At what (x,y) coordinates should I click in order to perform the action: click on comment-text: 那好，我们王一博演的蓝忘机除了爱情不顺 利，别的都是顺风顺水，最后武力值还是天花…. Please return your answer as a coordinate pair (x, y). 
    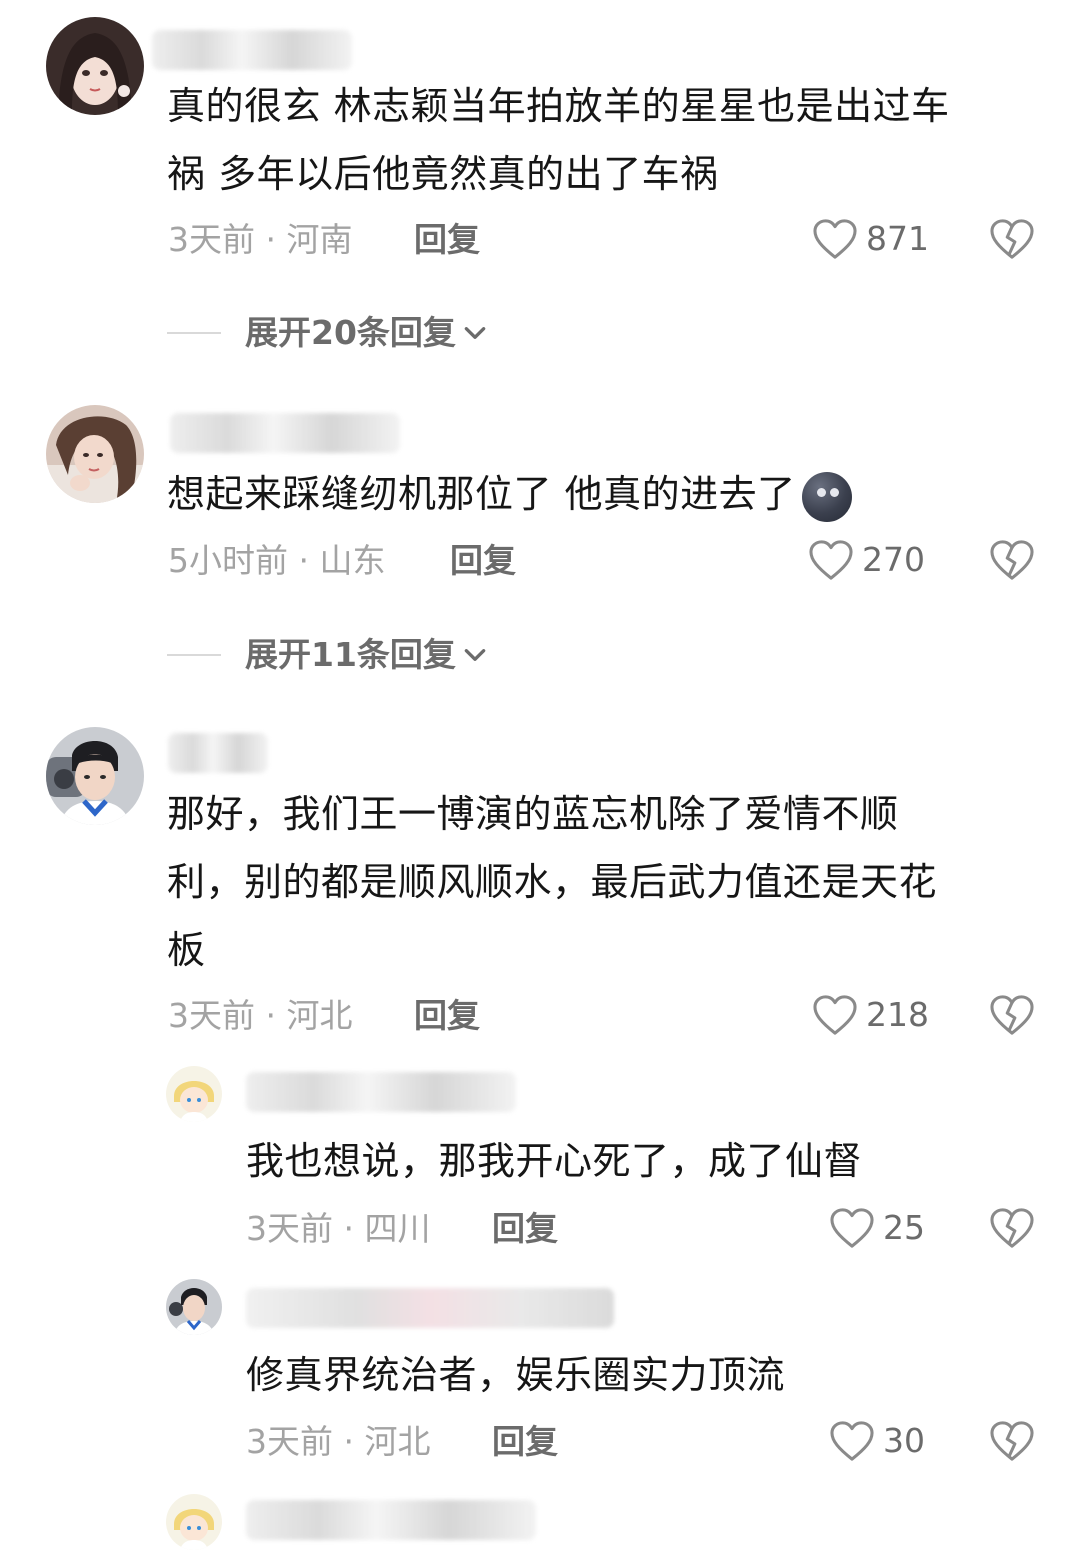
    Looking at the image, I should click on (552, 882).